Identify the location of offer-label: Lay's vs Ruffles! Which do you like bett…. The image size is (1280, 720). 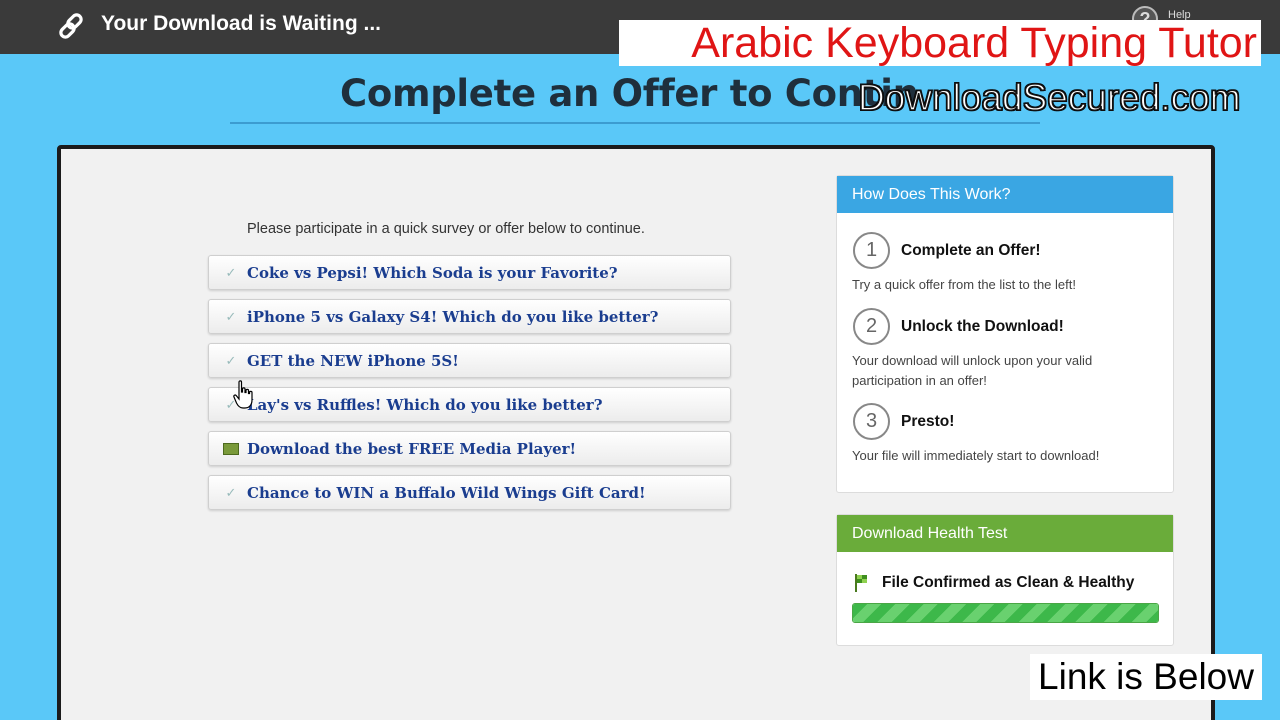
(425, 404).